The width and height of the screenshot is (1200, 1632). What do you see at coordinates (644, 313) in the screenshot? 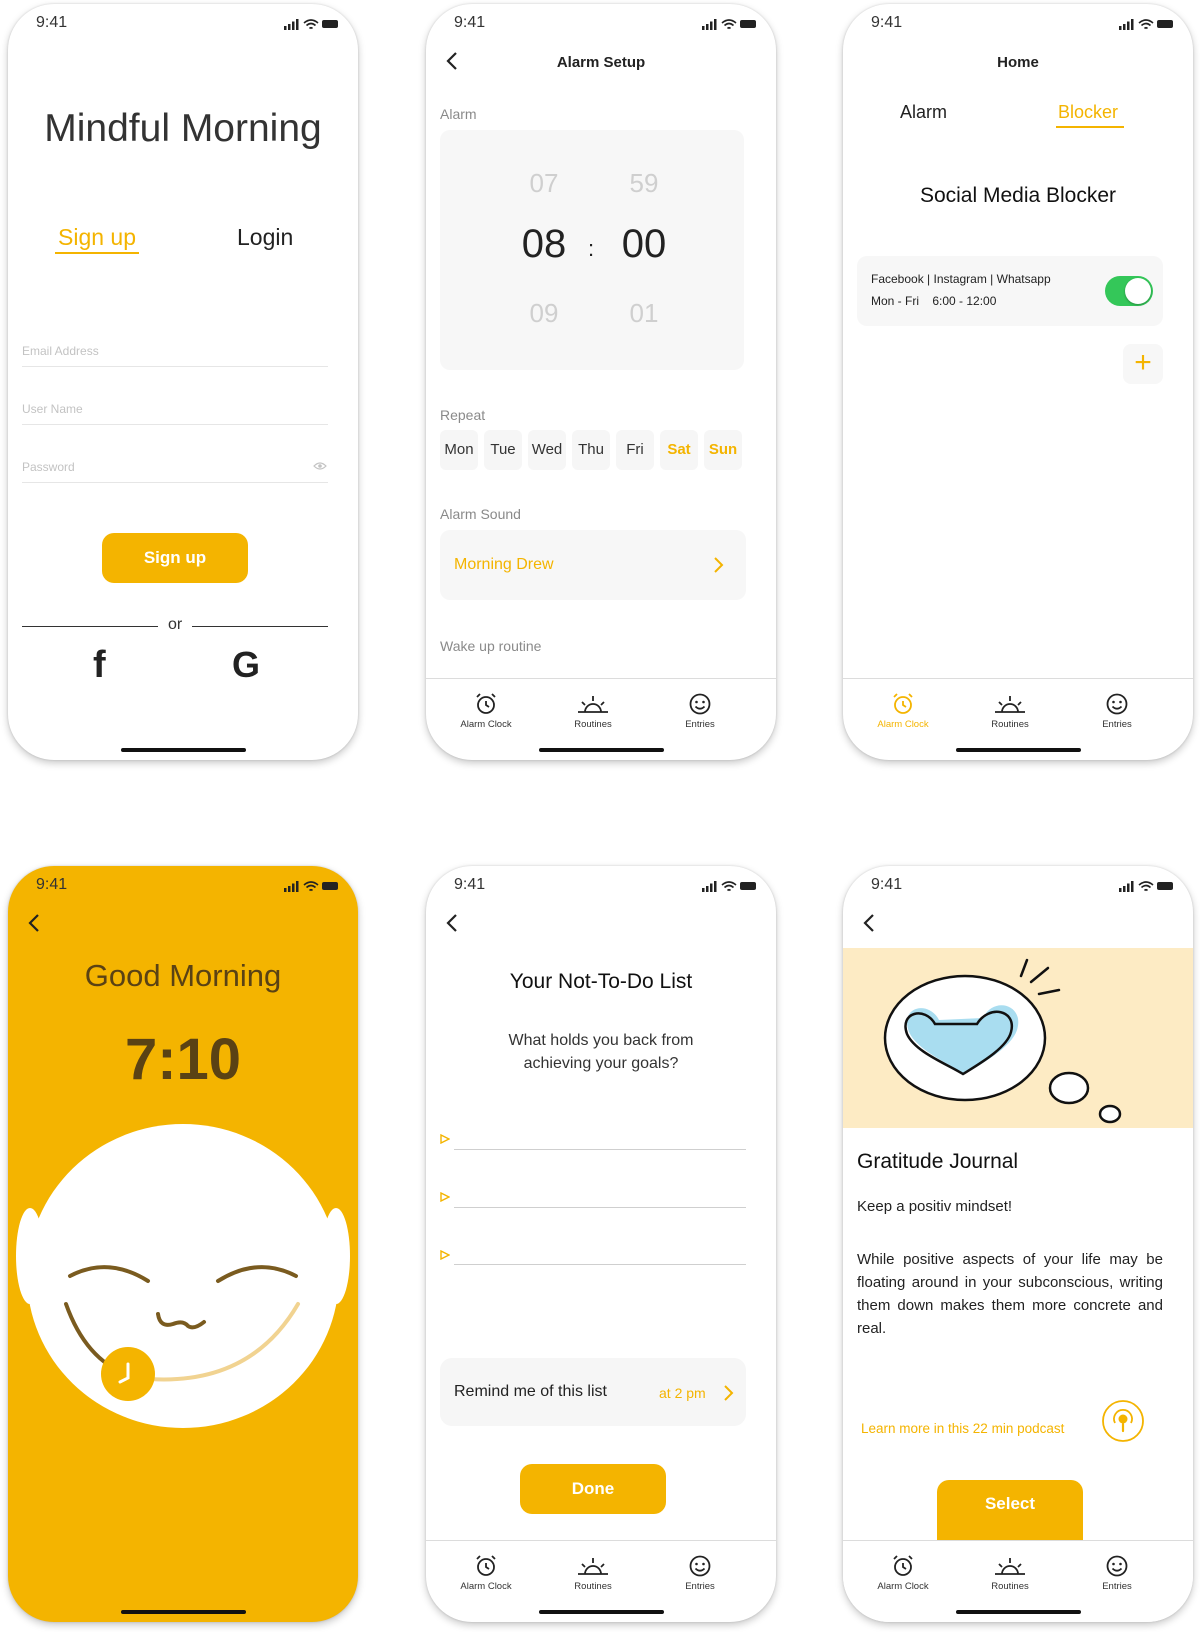
I see `minute-next: 01` at bounding box center [644, 313].